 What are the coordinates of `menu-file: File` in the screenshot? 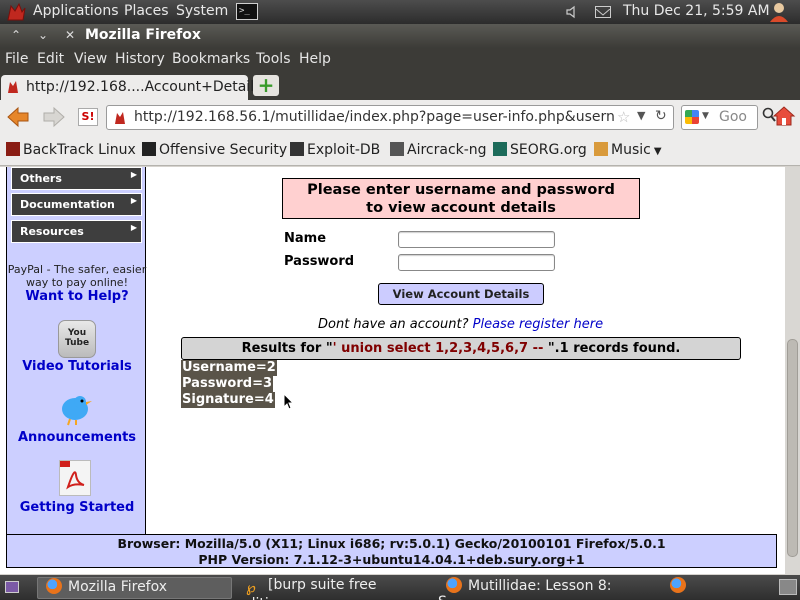 It's located at (16, 59).